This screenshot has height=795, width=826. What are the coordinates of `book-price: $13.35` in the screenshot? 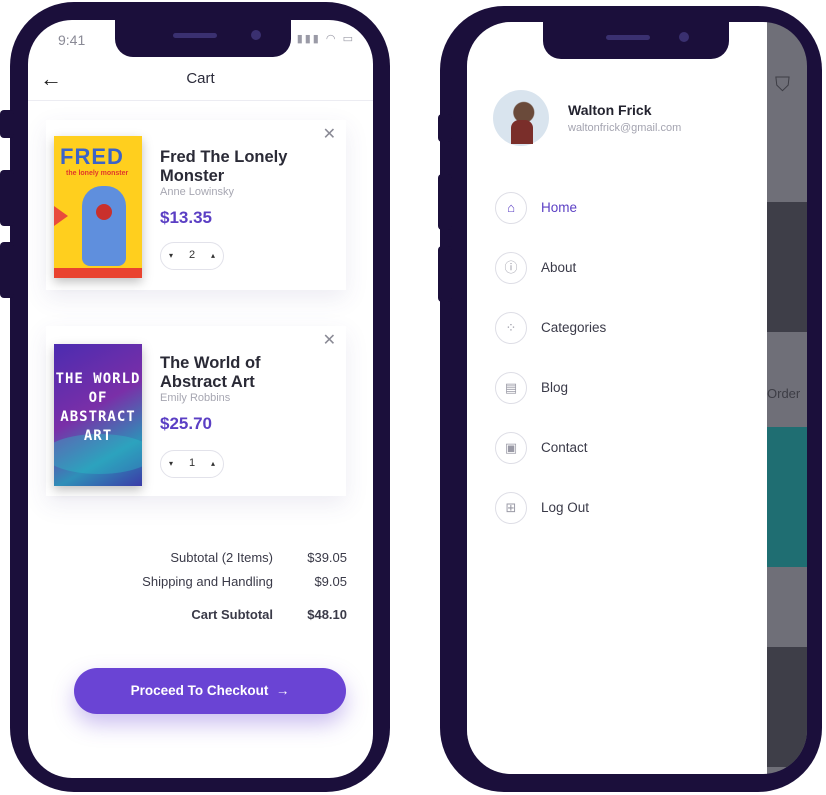 It's located at (186, 217).